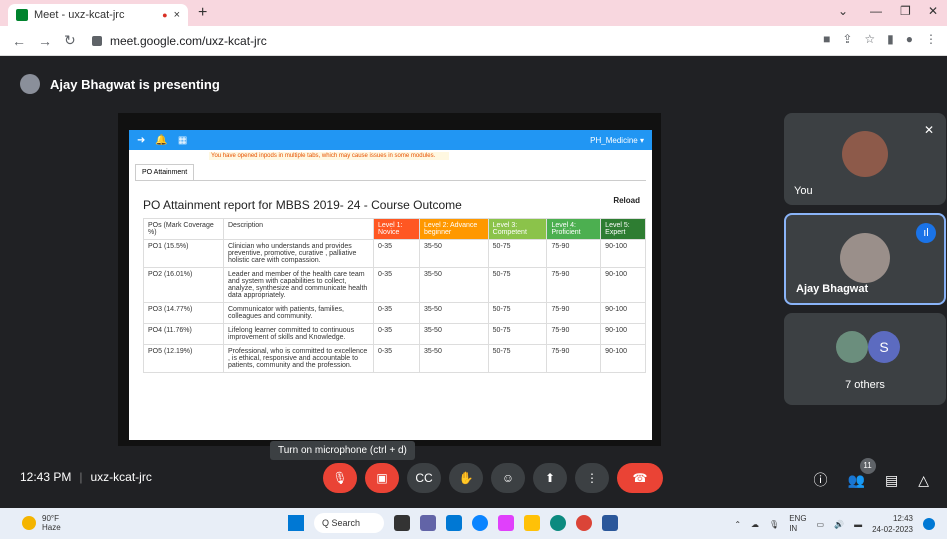 Image resolution: width=947 pixels, height=539 pixels. What do you see at coordinates (584, 523) in the screenshot?
I see `chrome-icon` at bounding box center [584, 523].